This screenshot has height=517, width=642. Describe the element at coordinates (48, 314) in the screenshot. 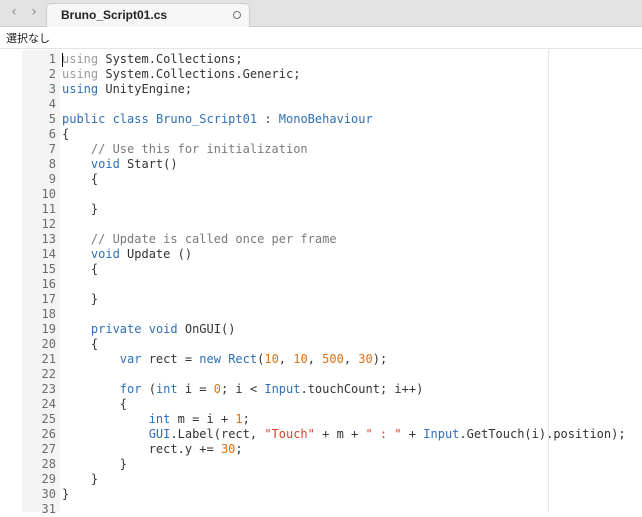

I see `line-number: 18` at that location.